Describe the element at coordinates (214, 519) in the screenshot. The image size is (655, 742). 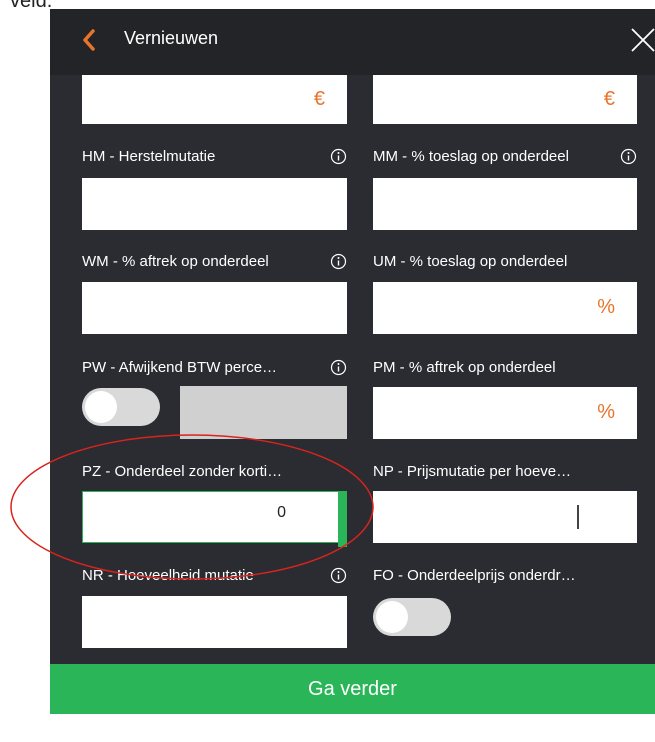
I see `pz-input: 0` at that location.